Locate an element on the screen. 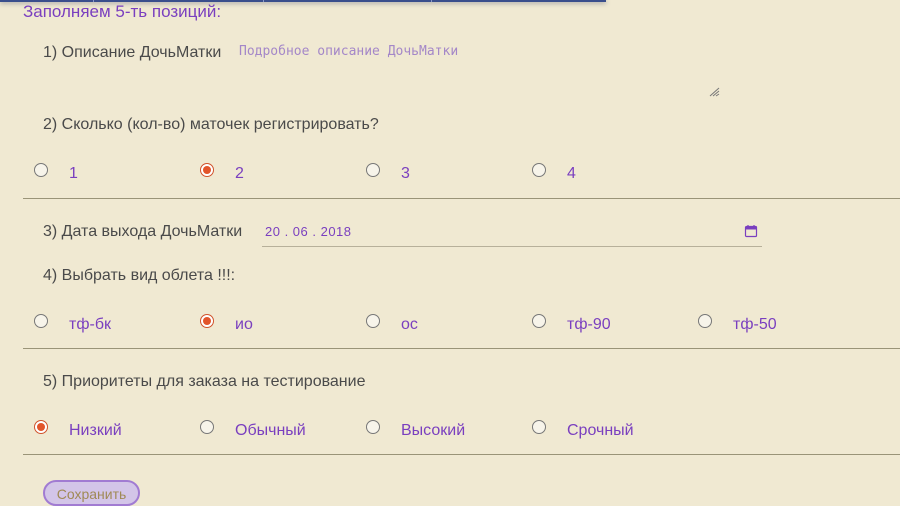 This screenshot has width=900, height=506. q3-label: 3) Дата выхода ДочьМатки is located at coordinates (143, 231).